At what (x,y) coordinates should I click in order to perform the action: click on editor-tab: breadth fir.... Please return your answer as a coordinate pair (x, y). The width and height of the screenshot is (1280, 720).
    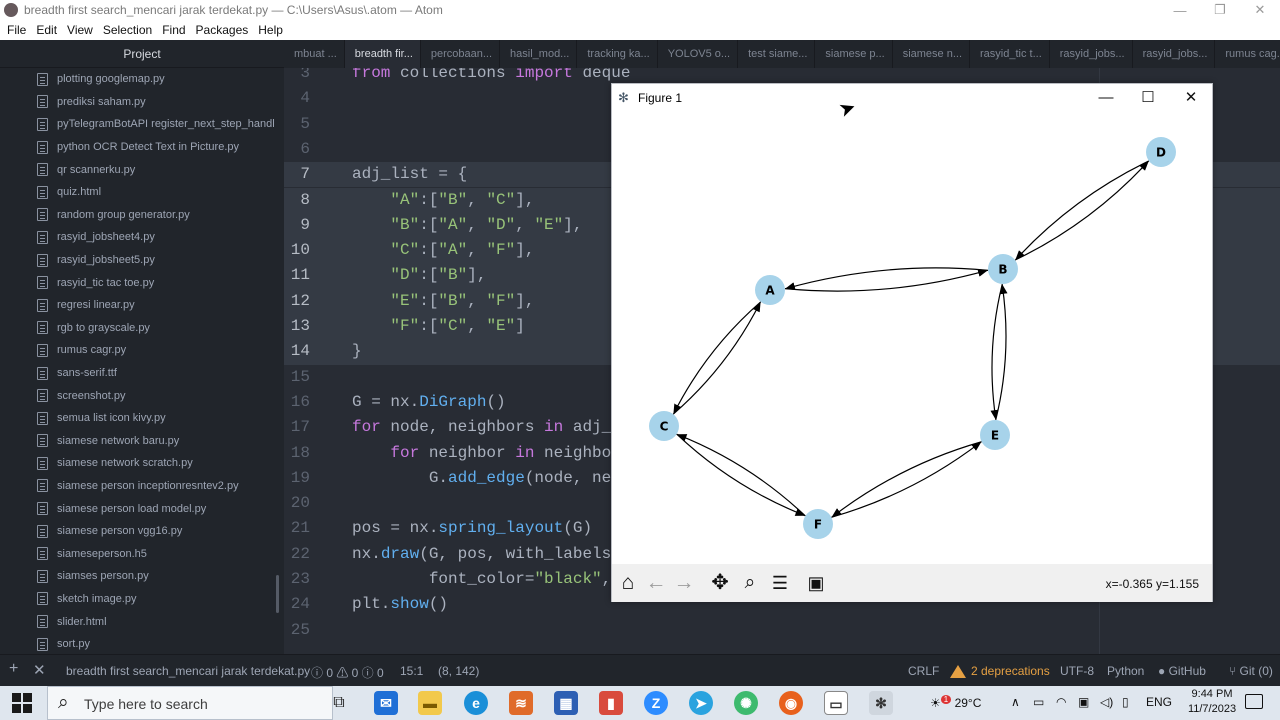
    Looking at the image, I should click on (382, 54).